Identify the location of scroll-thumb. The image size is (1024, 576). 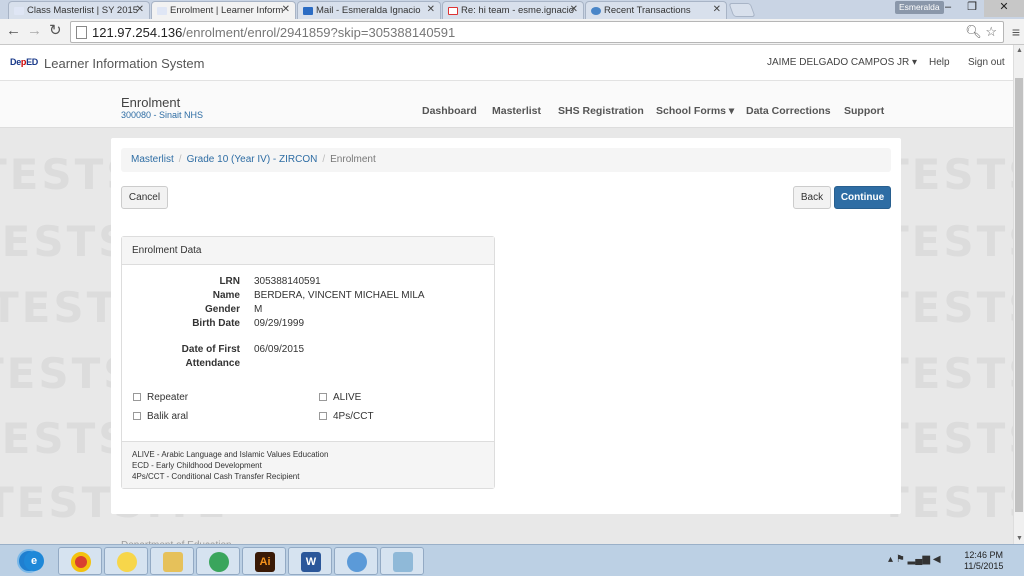
(1019, 295).